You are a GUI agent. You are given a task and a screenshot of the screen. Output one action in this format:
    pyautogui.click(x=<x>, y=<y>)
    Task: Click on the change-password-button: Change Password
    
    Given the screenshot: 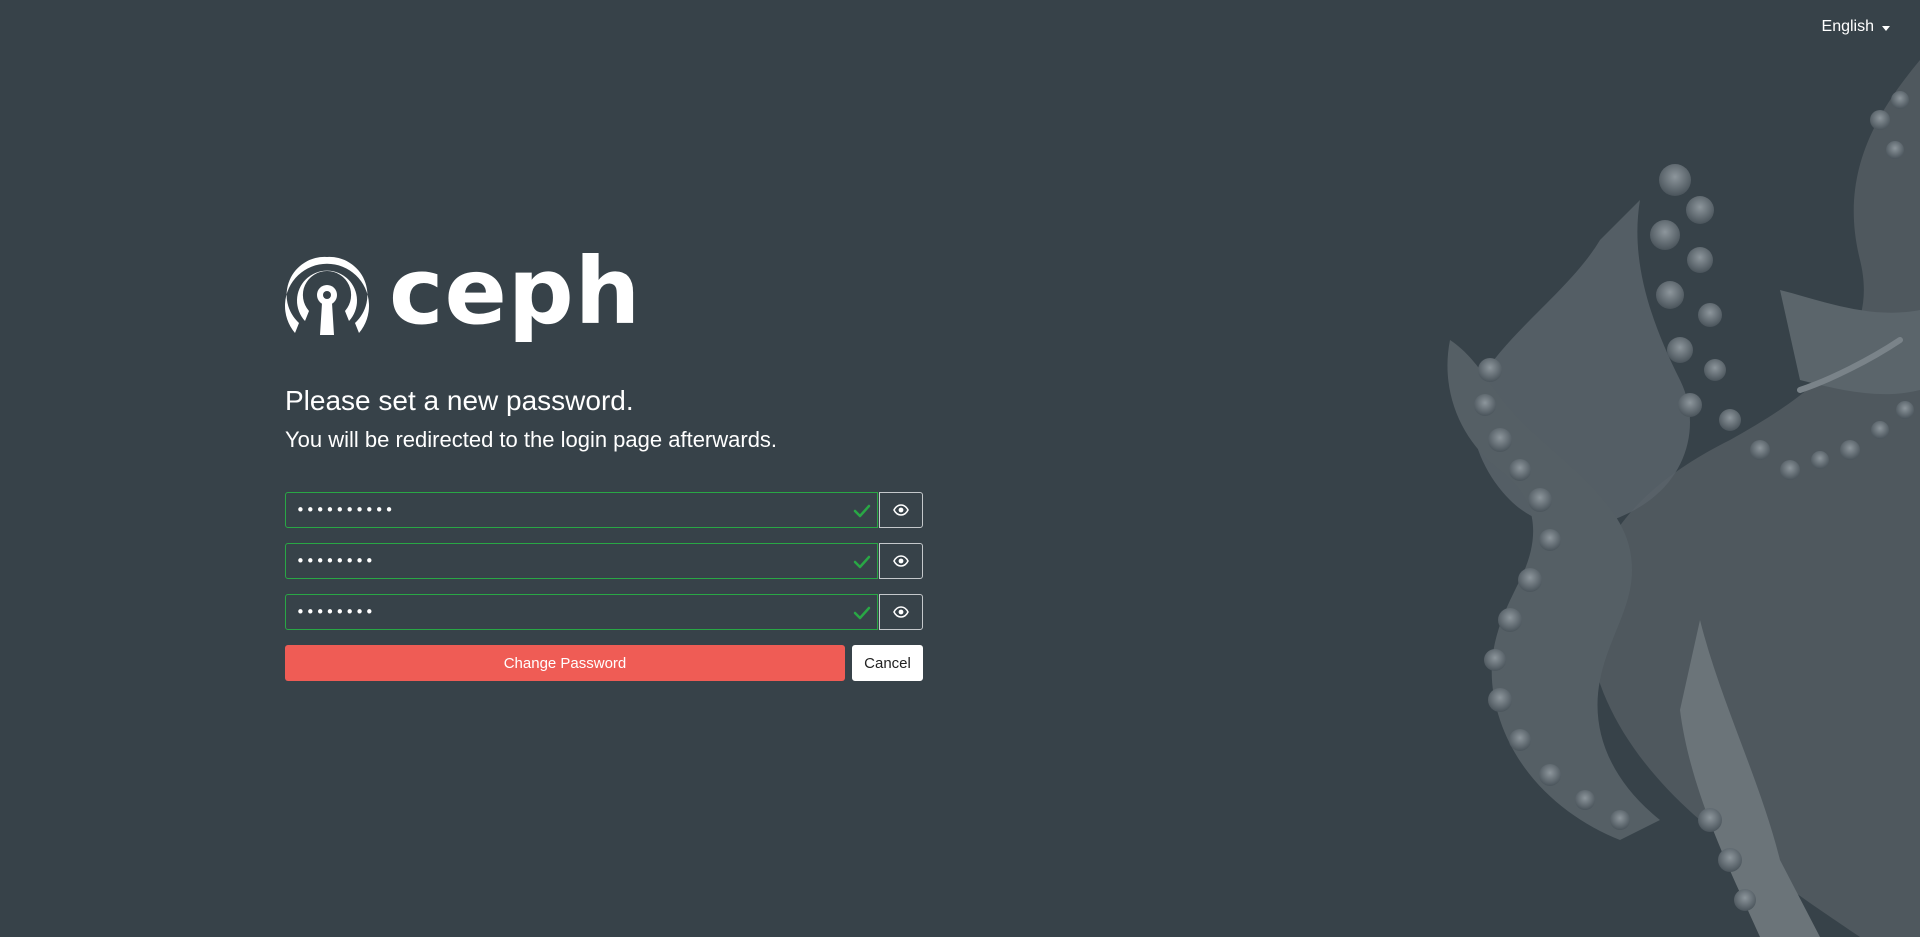 What is the action you would take?
    pyautogui.click(x=565, y=663)
    